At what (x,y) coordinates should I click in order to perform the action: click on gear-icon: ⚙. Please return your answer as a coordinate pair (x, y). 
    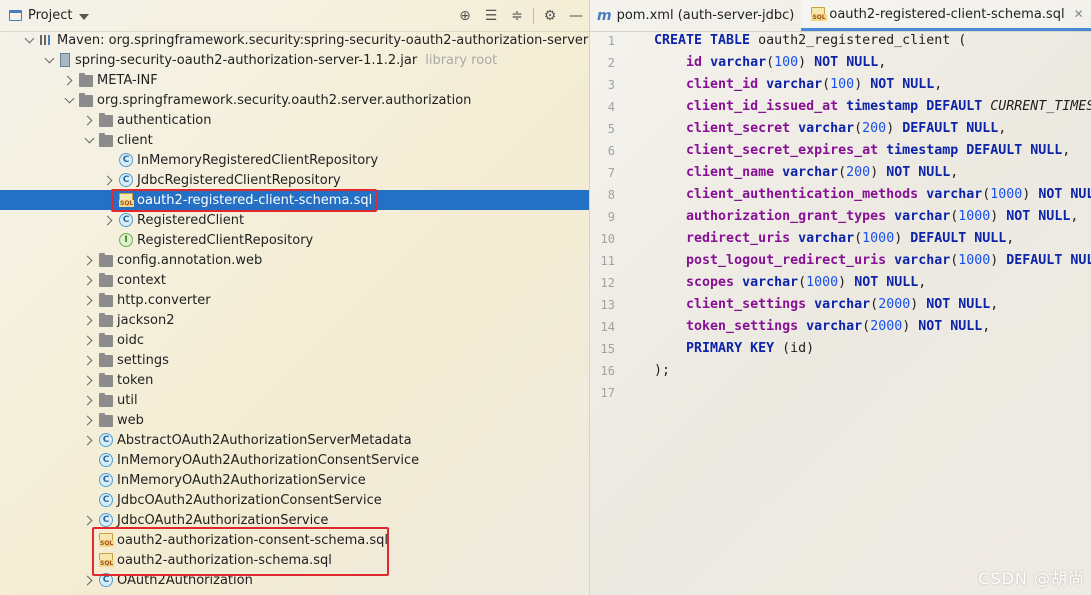
    Looking at the image, I should click on (550, 16).